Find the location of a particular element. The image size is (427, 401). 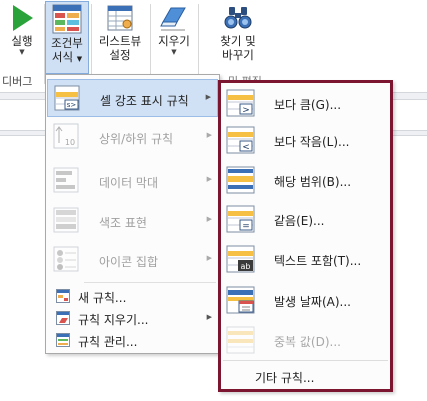

find-replace-button: 찾기 및 바꾸기 is located at coordinates (238, 32).